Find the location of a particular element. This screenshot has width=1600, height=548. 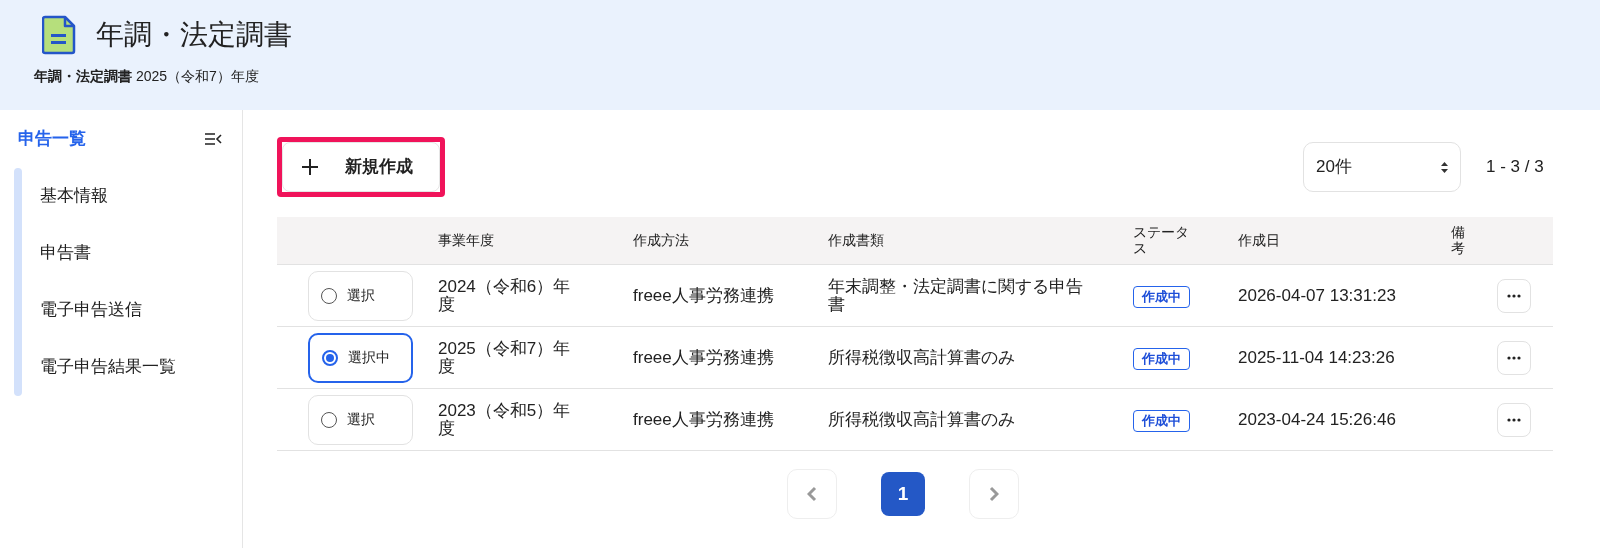

chevron-right-icon is located at coordinates (994, 494).